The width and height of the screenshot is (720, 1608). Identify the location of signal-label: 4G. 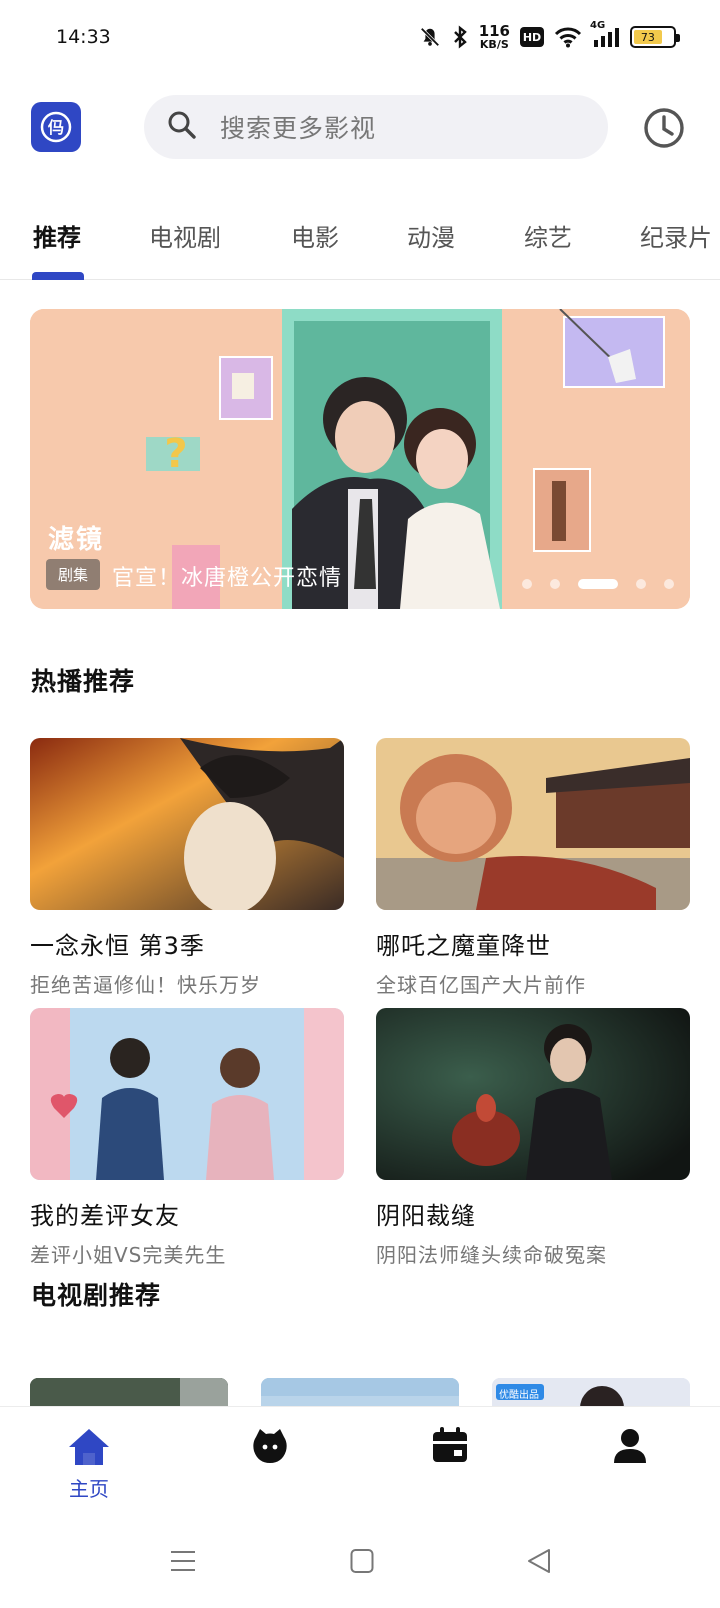
(598, 25).